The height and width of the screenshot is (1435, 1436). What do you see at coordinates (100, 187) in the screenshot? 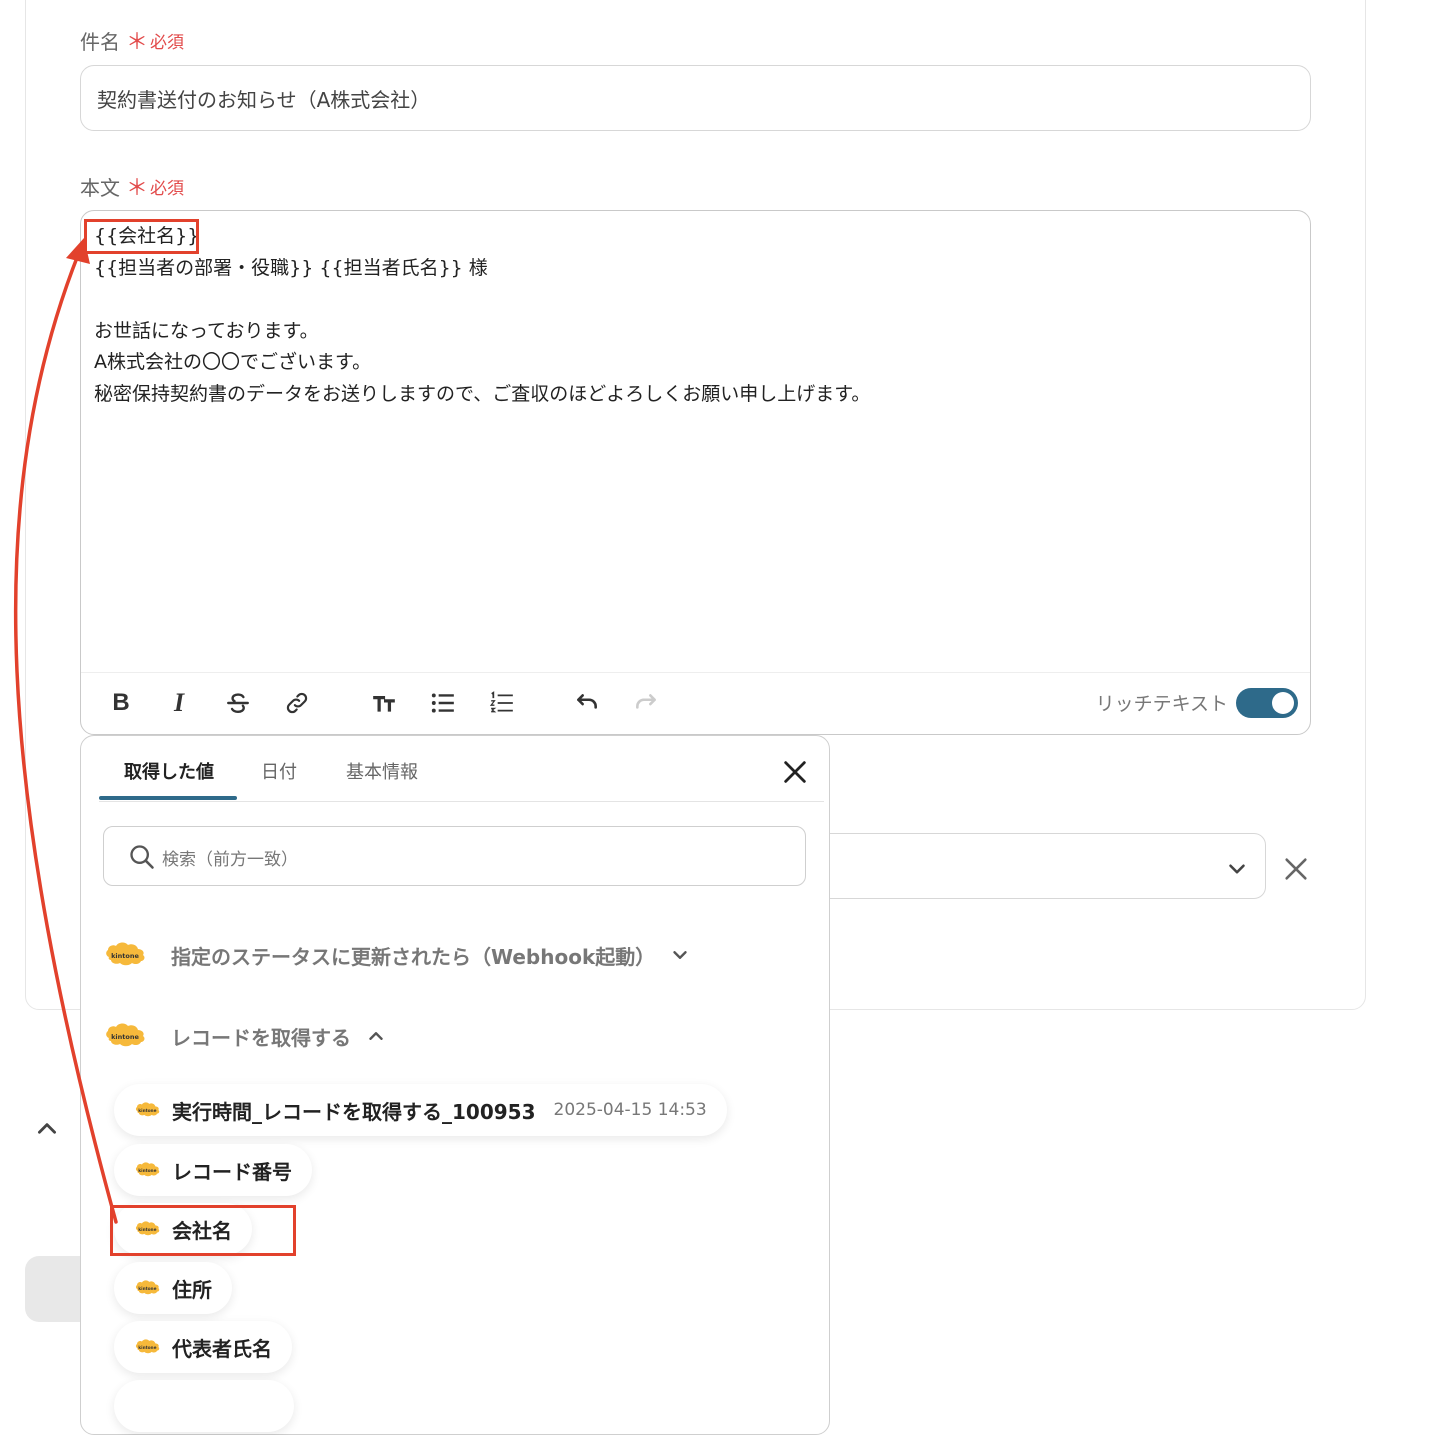
I see `body-label-text: 本文` at bounding box center [100, 187].